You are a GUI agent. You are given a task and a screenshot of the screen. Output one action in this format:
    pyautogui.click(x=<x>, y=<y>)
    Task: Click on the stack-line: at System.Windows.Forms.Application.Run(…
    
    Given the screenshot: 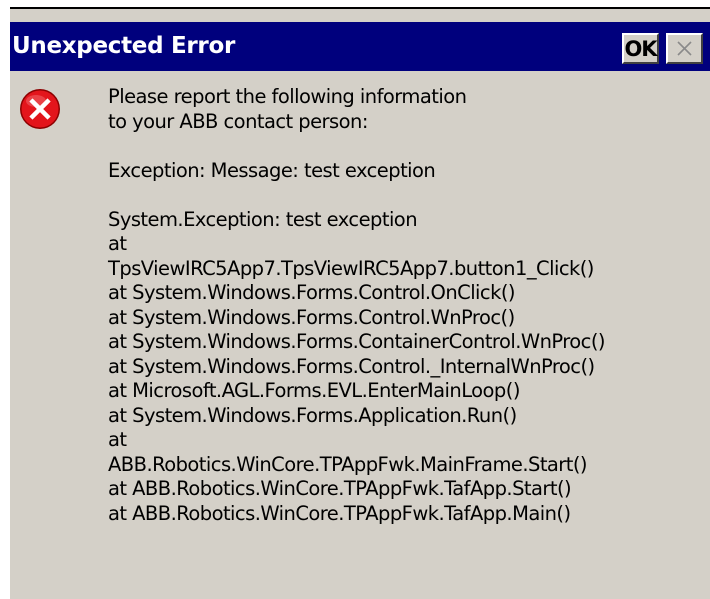 What is the action you would take?
    pyautogui.click(x=312, y=415)
    